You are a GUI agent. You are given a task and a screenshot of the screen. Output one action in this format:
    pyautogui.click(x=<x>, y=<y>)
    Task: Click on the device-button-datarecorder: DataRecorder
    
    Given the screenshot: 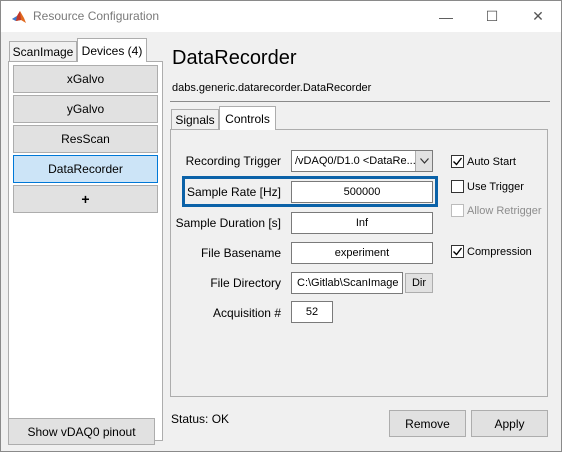 What is the action you would take?
    pyautogui.click(x=85, y=169)
    